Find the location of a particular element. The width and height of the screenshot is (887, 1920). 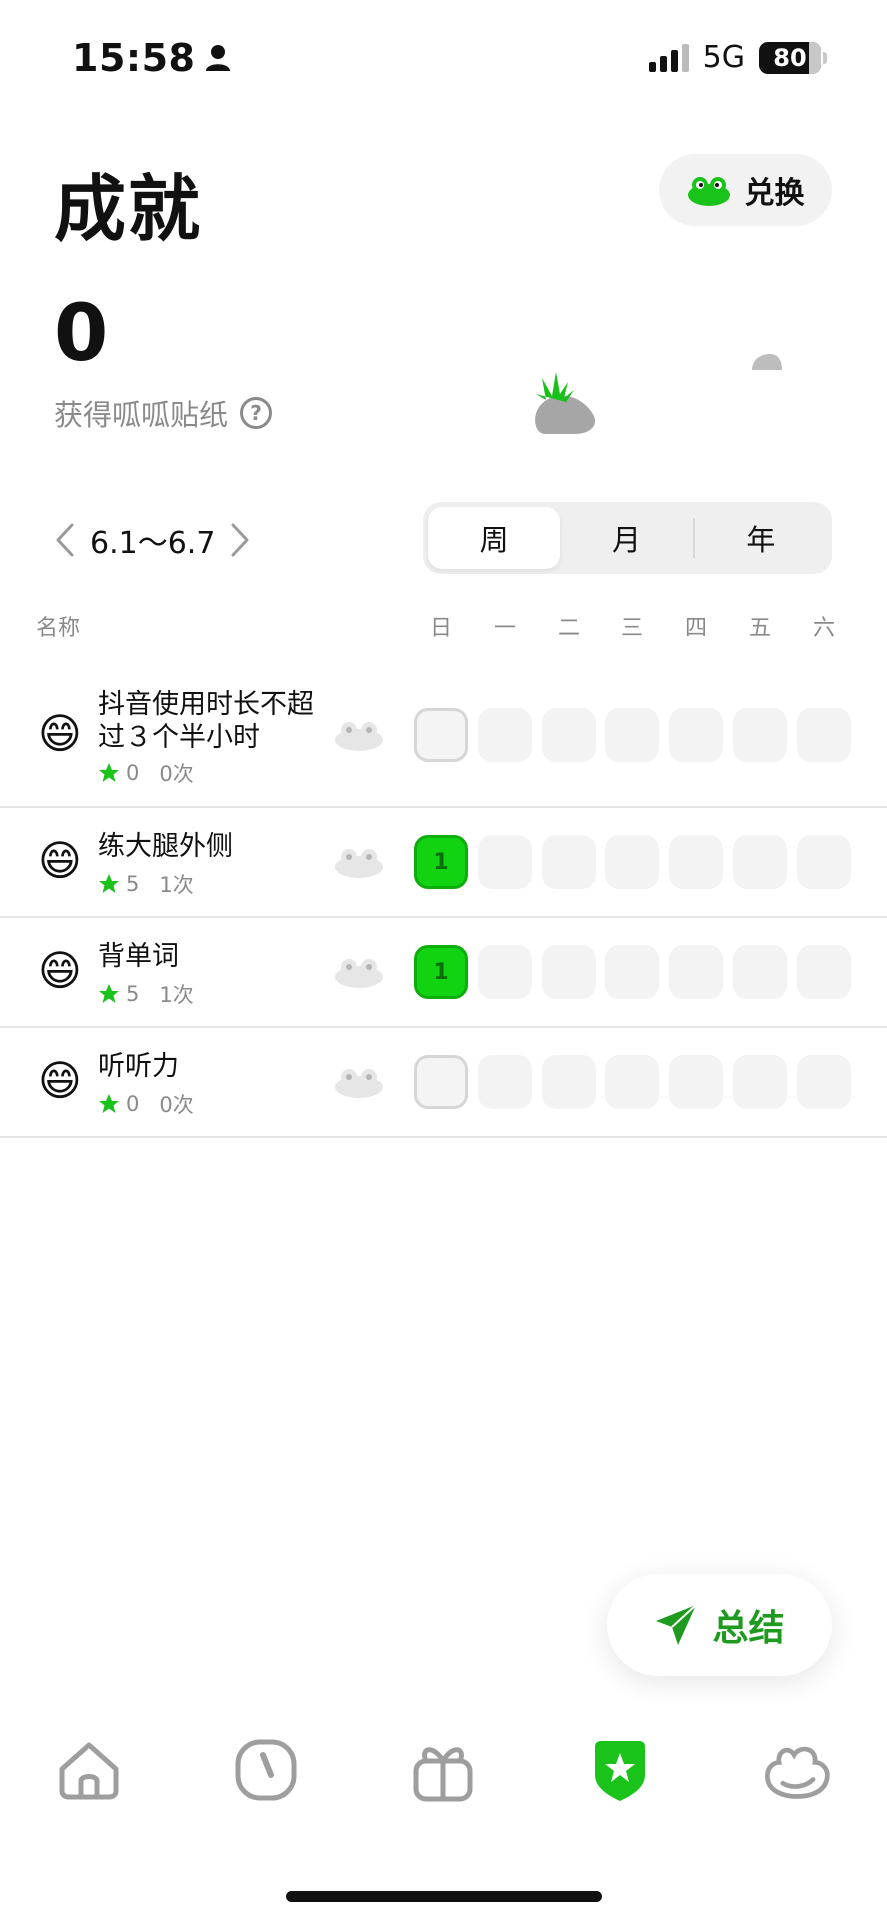

tab-frog is located at coordinates (797, 1770).